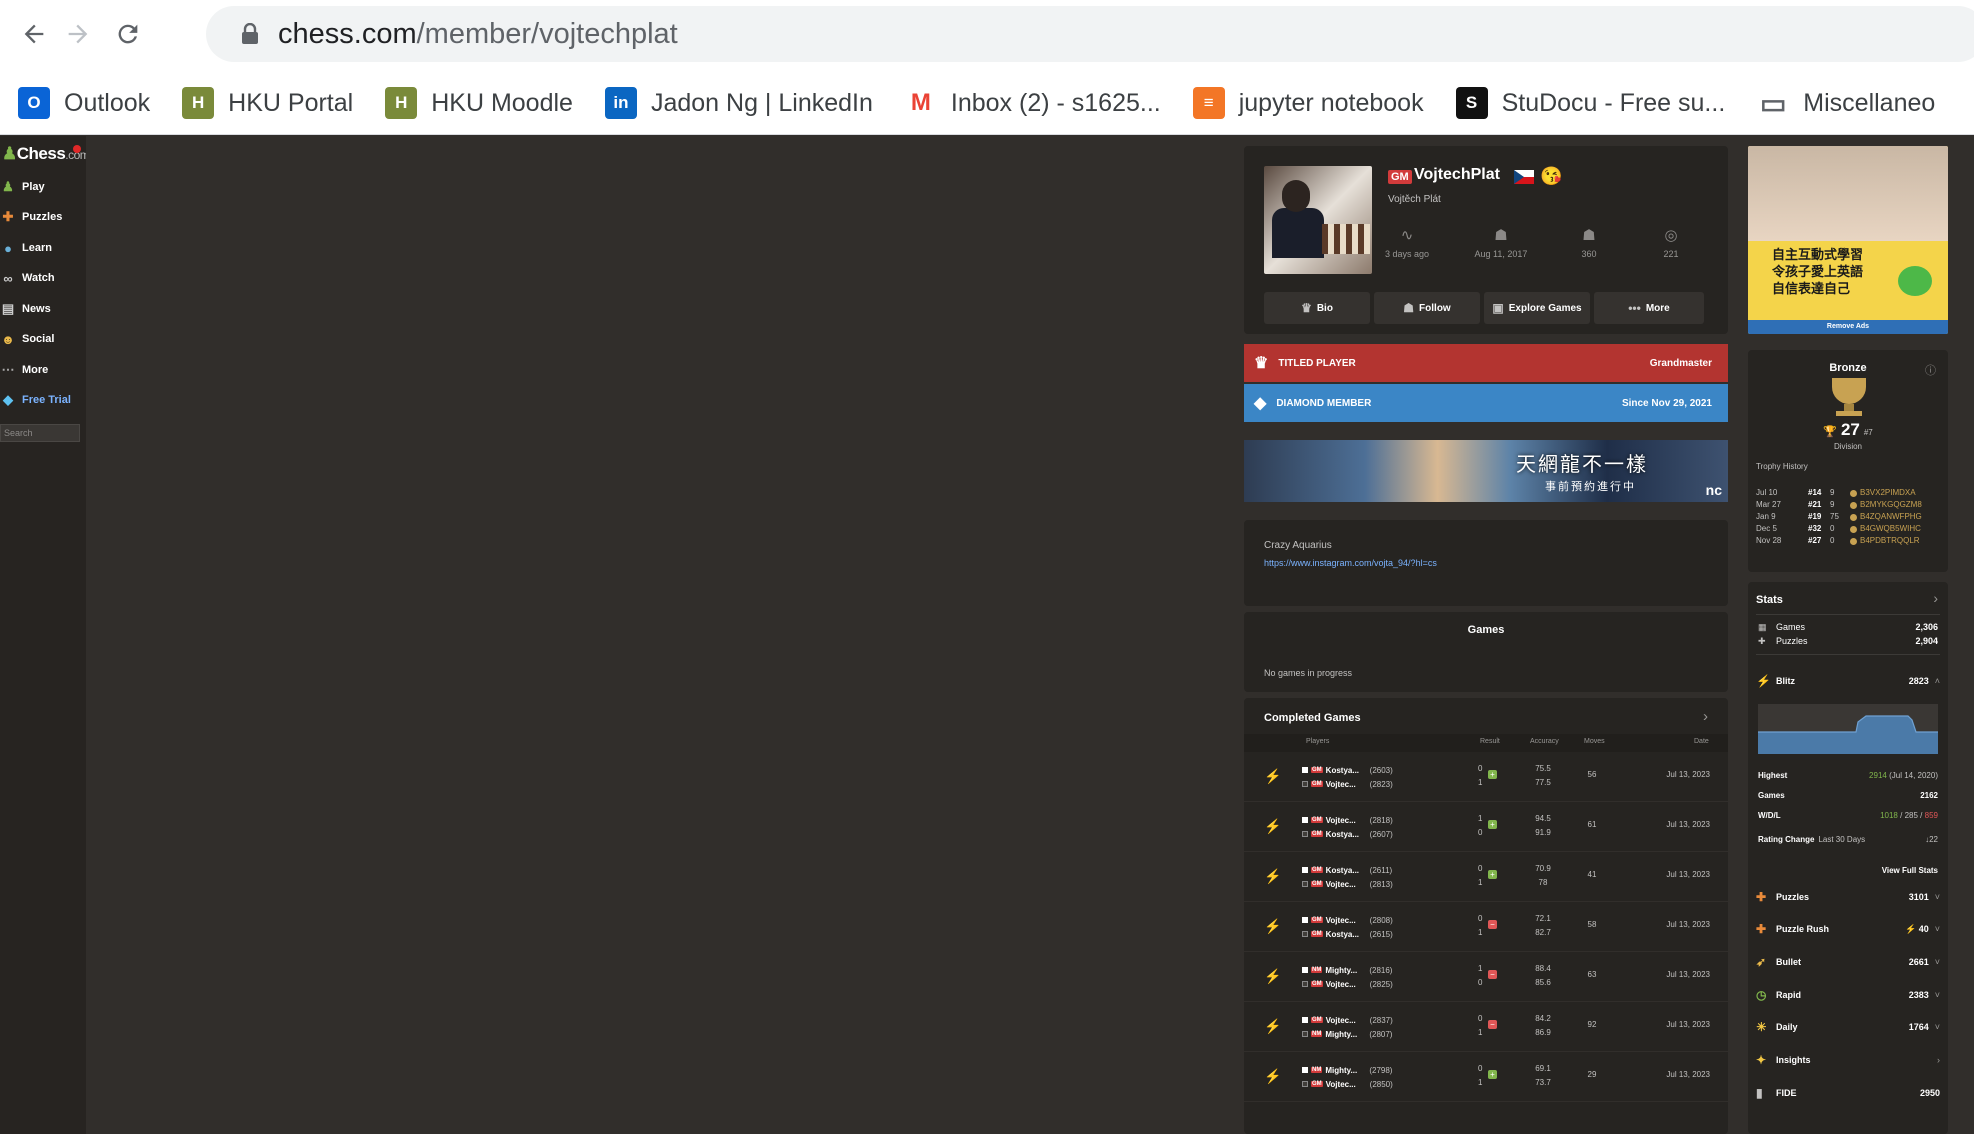  Describe the element at coordinates (1589, 242) in the screenshot. I see `followers-stat: ☗ 360` at that location.